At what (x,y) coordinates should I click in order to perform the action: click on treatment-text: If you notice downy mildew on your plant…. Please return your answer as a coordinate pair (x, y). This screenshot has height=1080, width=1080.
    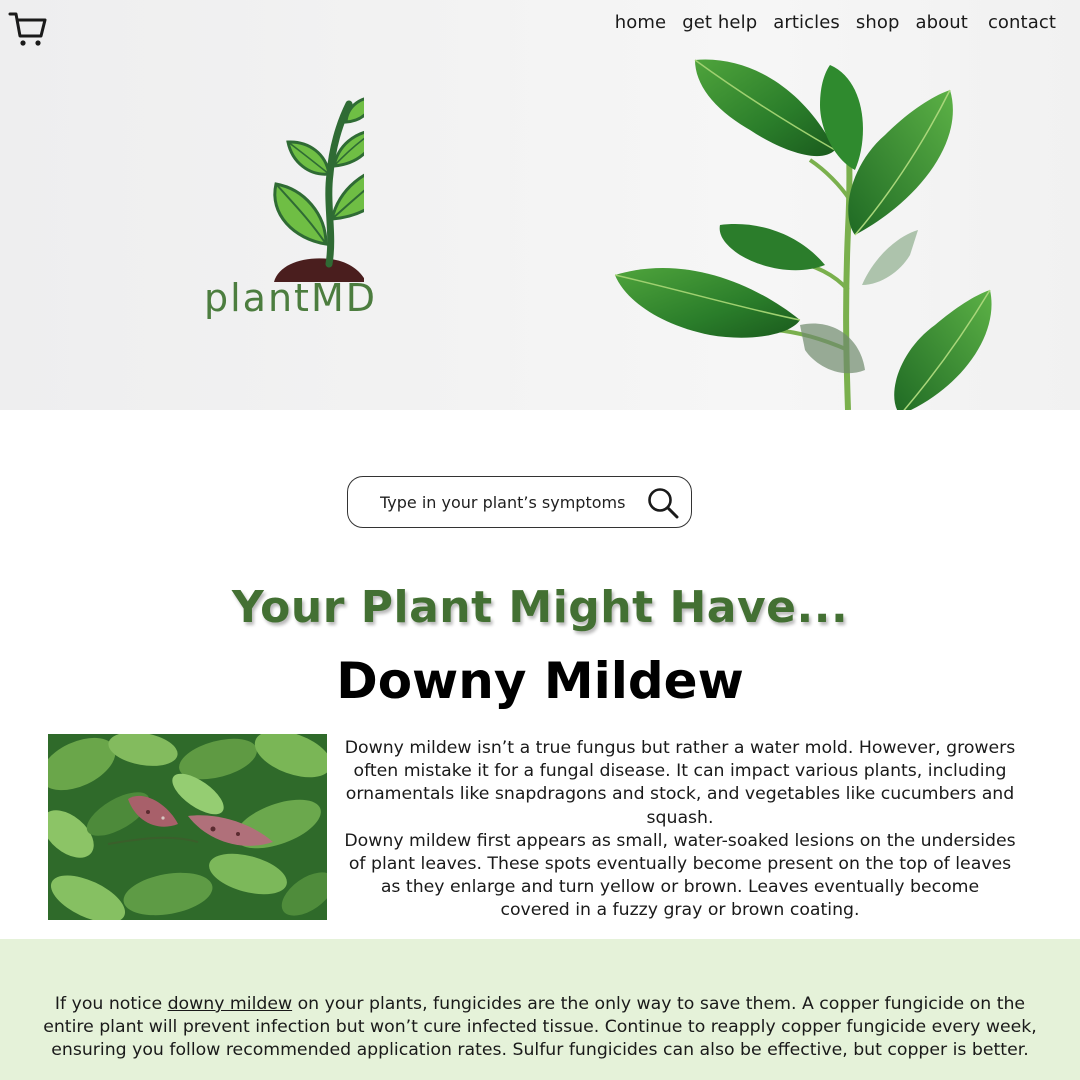
    Looking at the image, I should click on (540, 1028).